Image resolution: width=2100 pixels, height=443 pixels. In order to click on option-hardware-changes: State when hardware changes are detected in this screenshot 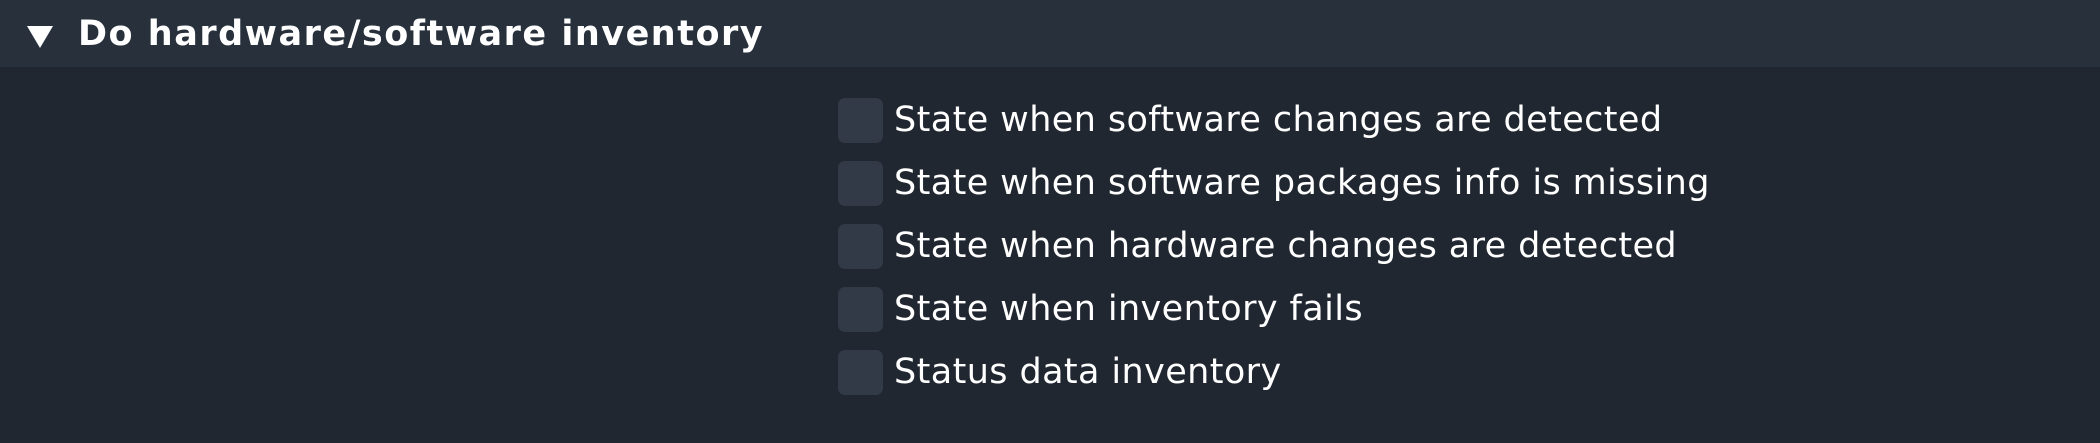, I will do `click(1274, 255)`.